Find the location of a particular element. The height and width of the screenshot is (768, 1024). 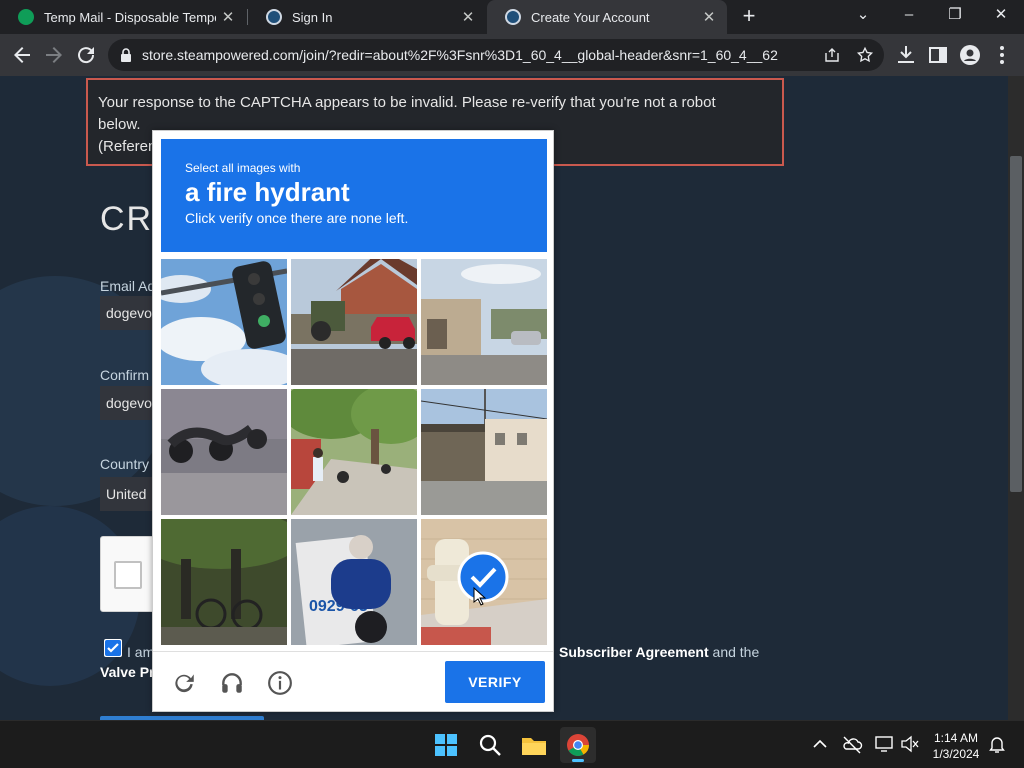

tab-title: Temp Mail - Disposable Temporary E is located at coordinates (130, 17).